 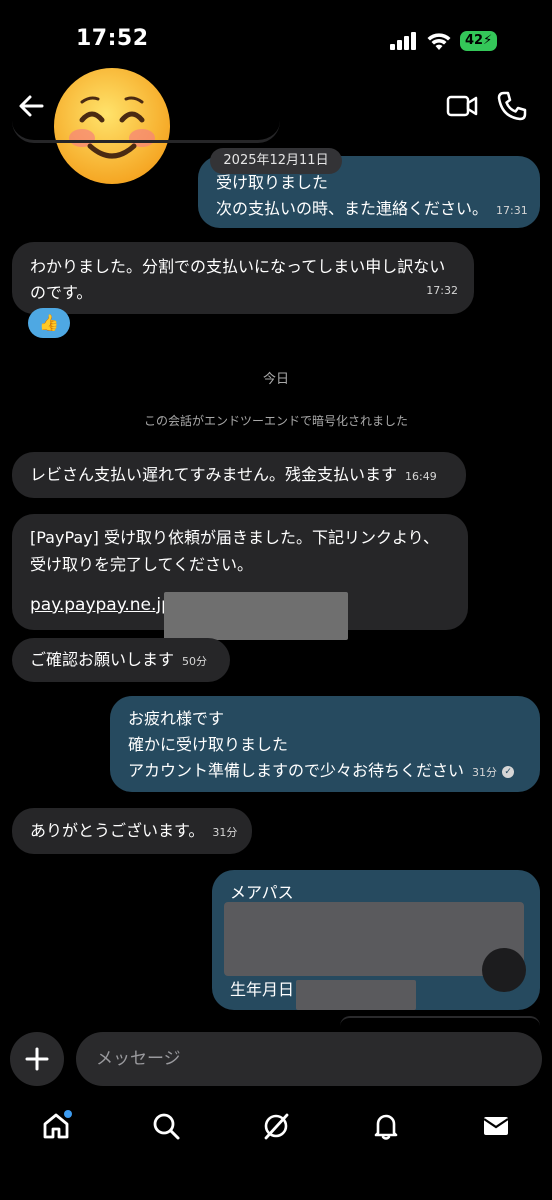 I want to click on status-icons: 42⚡, so click(x=444, y=41).